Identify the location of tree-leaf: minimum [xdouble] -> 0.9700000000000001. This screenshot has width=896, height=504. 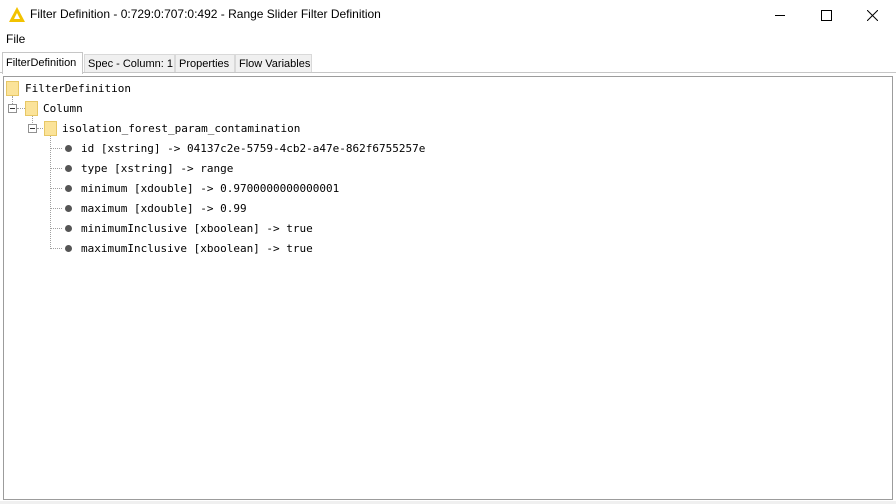
(264, 189).